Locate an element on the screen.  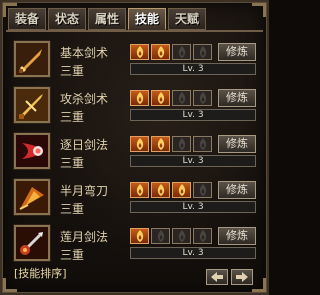
next-page-button is located at coordinates (242, 277).